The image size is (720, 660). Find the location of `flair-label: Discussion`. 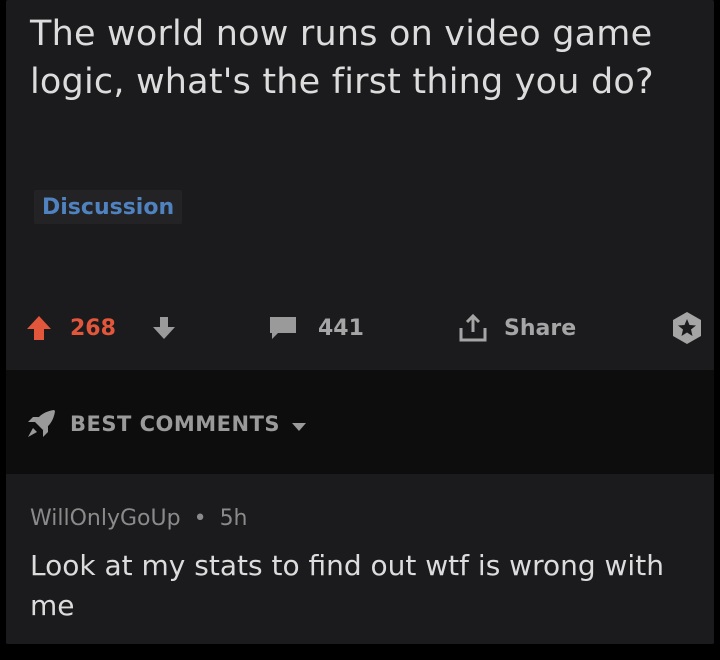

flair-label: Discussion is located at coordinates (108, 207).